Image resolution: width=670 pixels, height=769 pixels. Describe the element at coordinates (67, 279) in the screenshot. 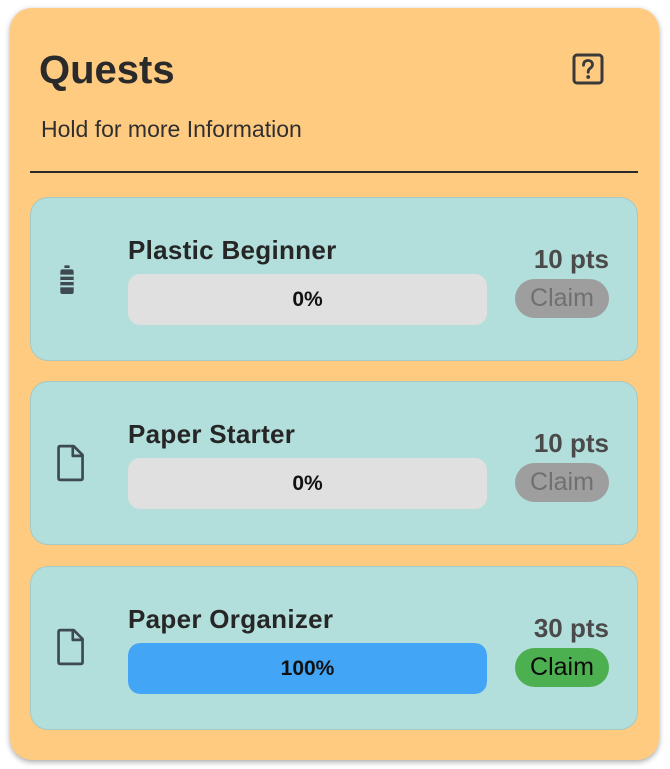

I see `plastic-bottle-icon` at that location.